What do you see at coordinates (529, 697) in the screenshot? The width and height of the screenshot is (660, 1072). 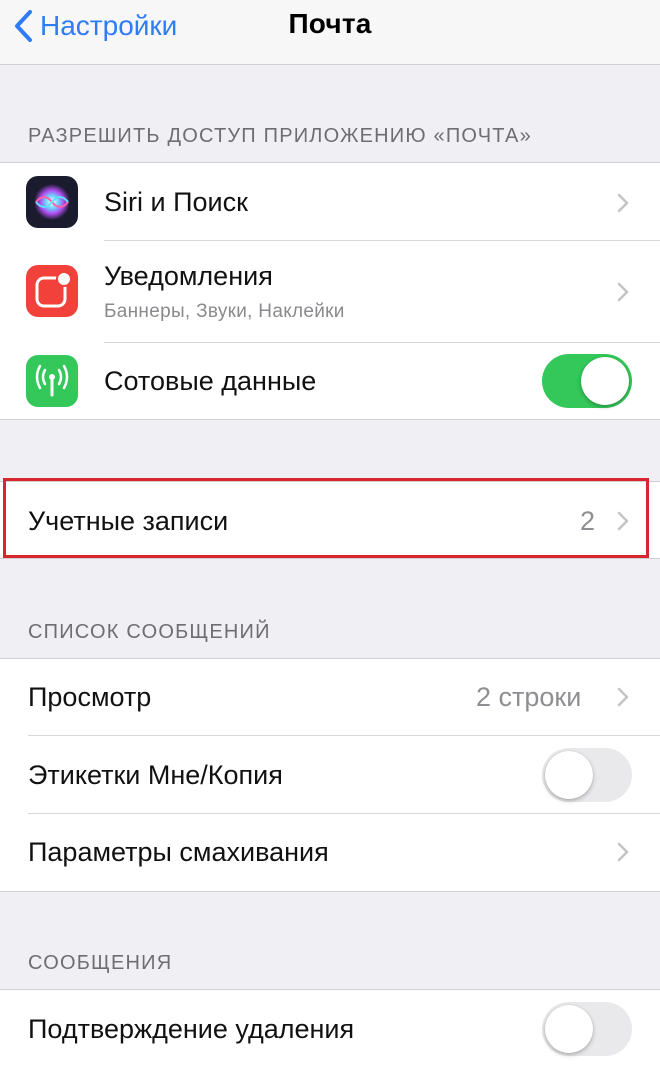 I see `preview-value: 2 строки` at bounding box center [529, 697].